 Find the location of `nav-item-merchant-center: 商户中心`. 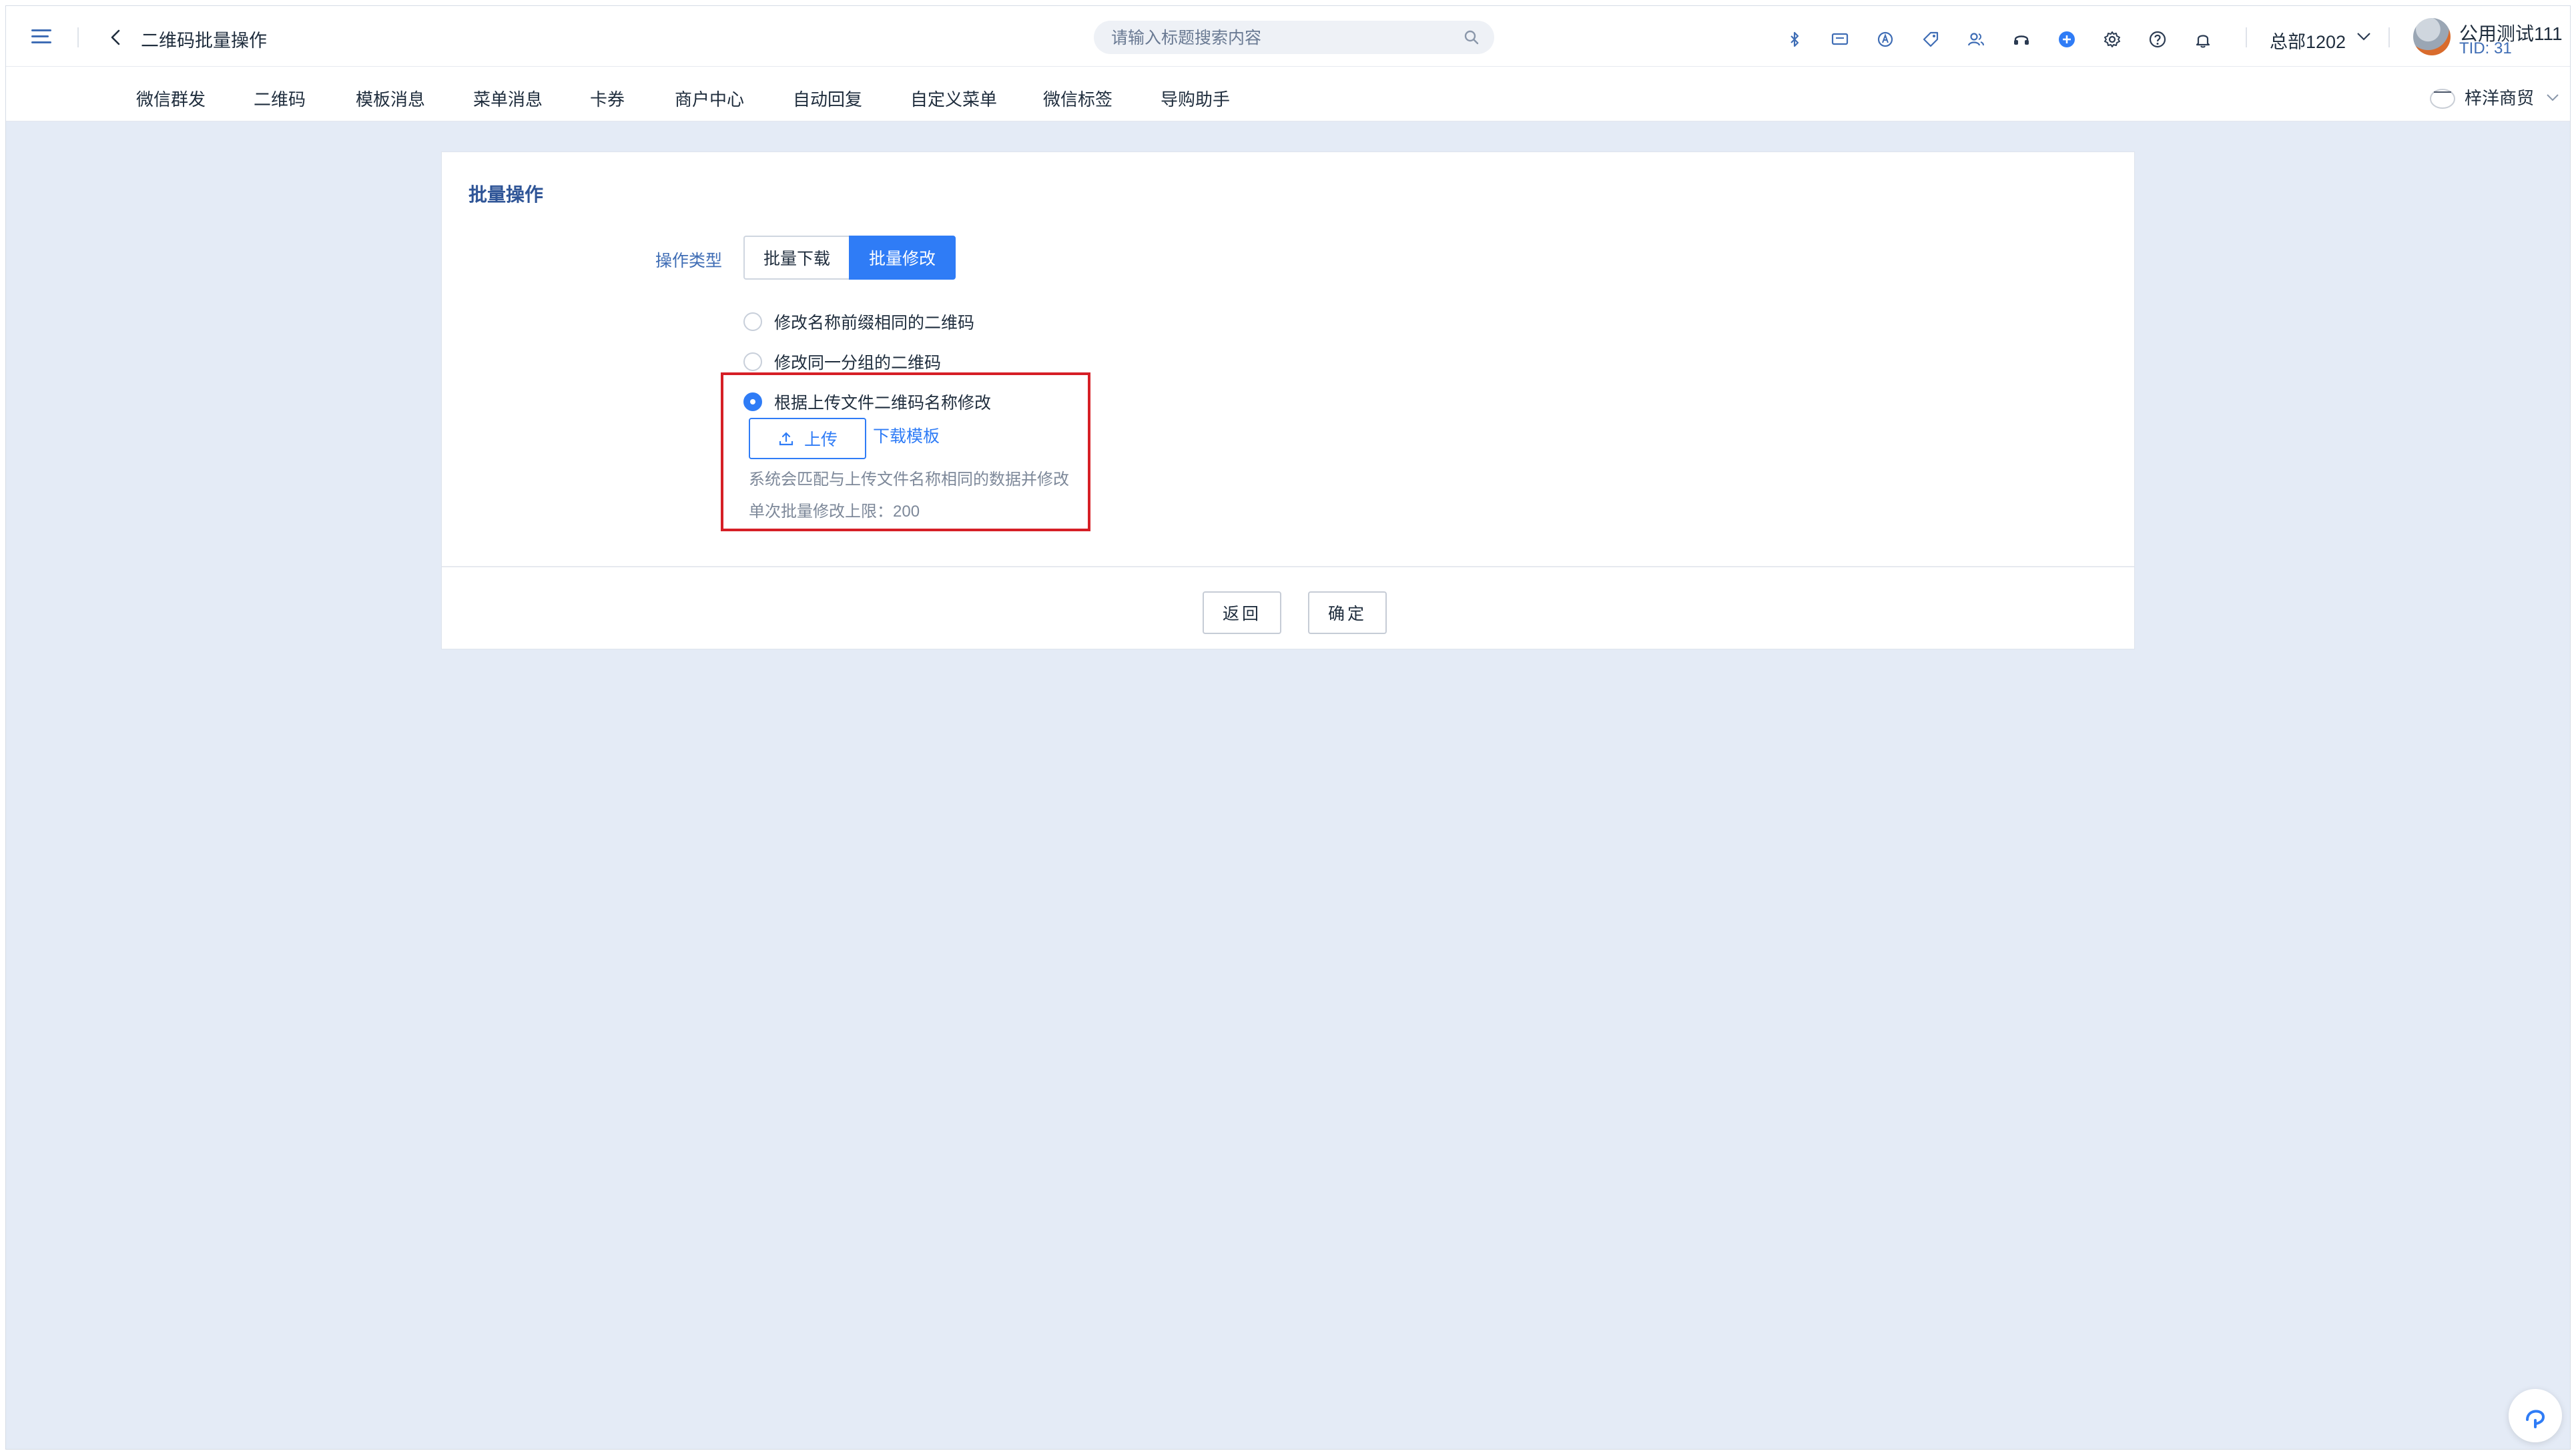

nav-item-merchant-center: 商户中心 is located at coordinates (709, 99).